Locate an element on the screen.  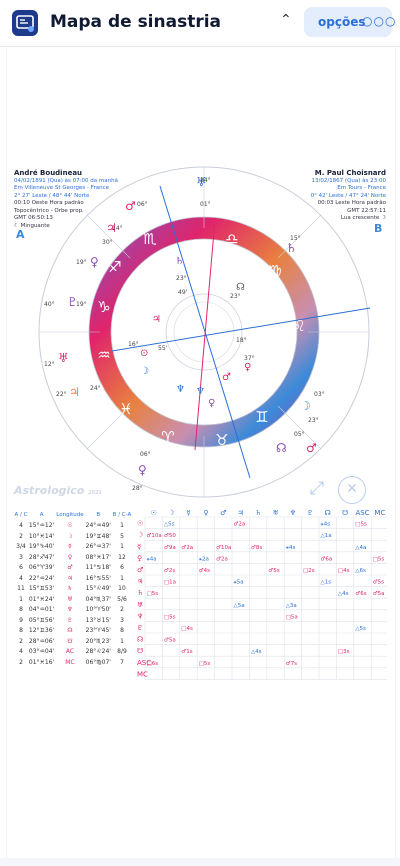
grid-col-header: ASC is located at coordinates (362, 513).